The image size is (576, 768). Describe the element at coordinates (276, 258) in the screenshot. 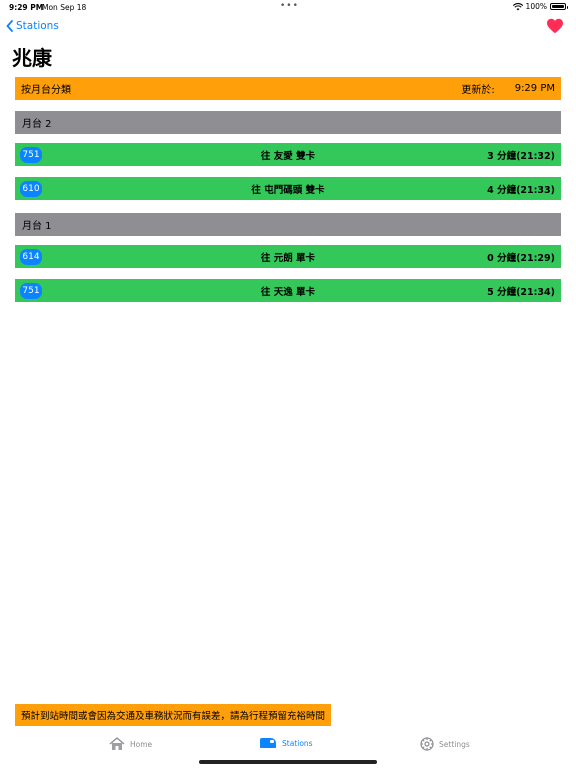

I see `destination-name: 往 元朗` at that location.